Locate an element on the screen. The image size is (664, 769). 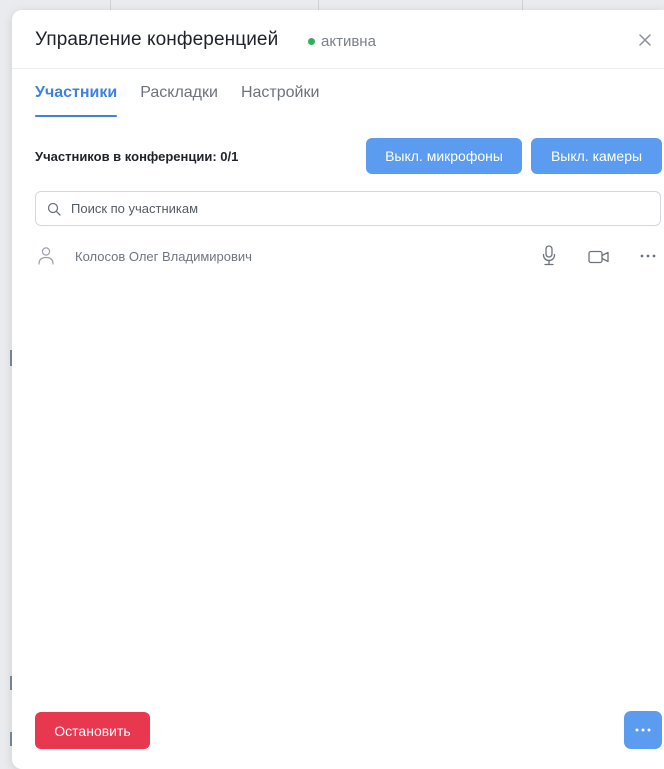
search-box is located at coordinates (348, 208).